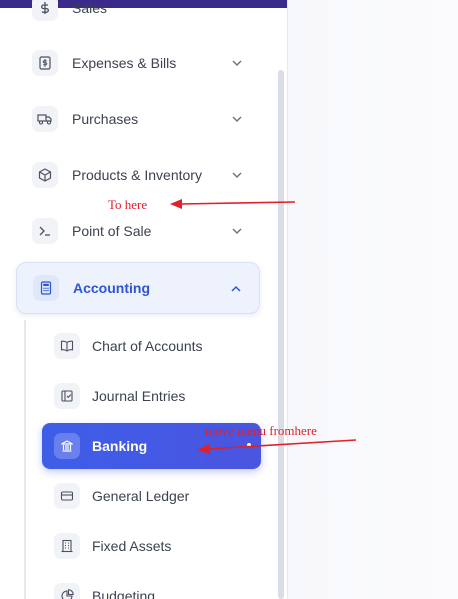  I want to click on arrow-to-here, so click(237, 203).